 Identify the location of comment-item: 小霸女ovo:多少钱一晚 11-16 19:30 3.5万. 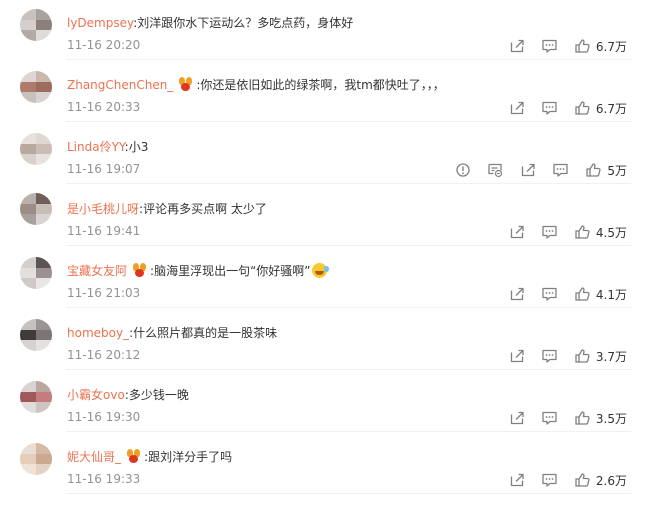
(323, 402).